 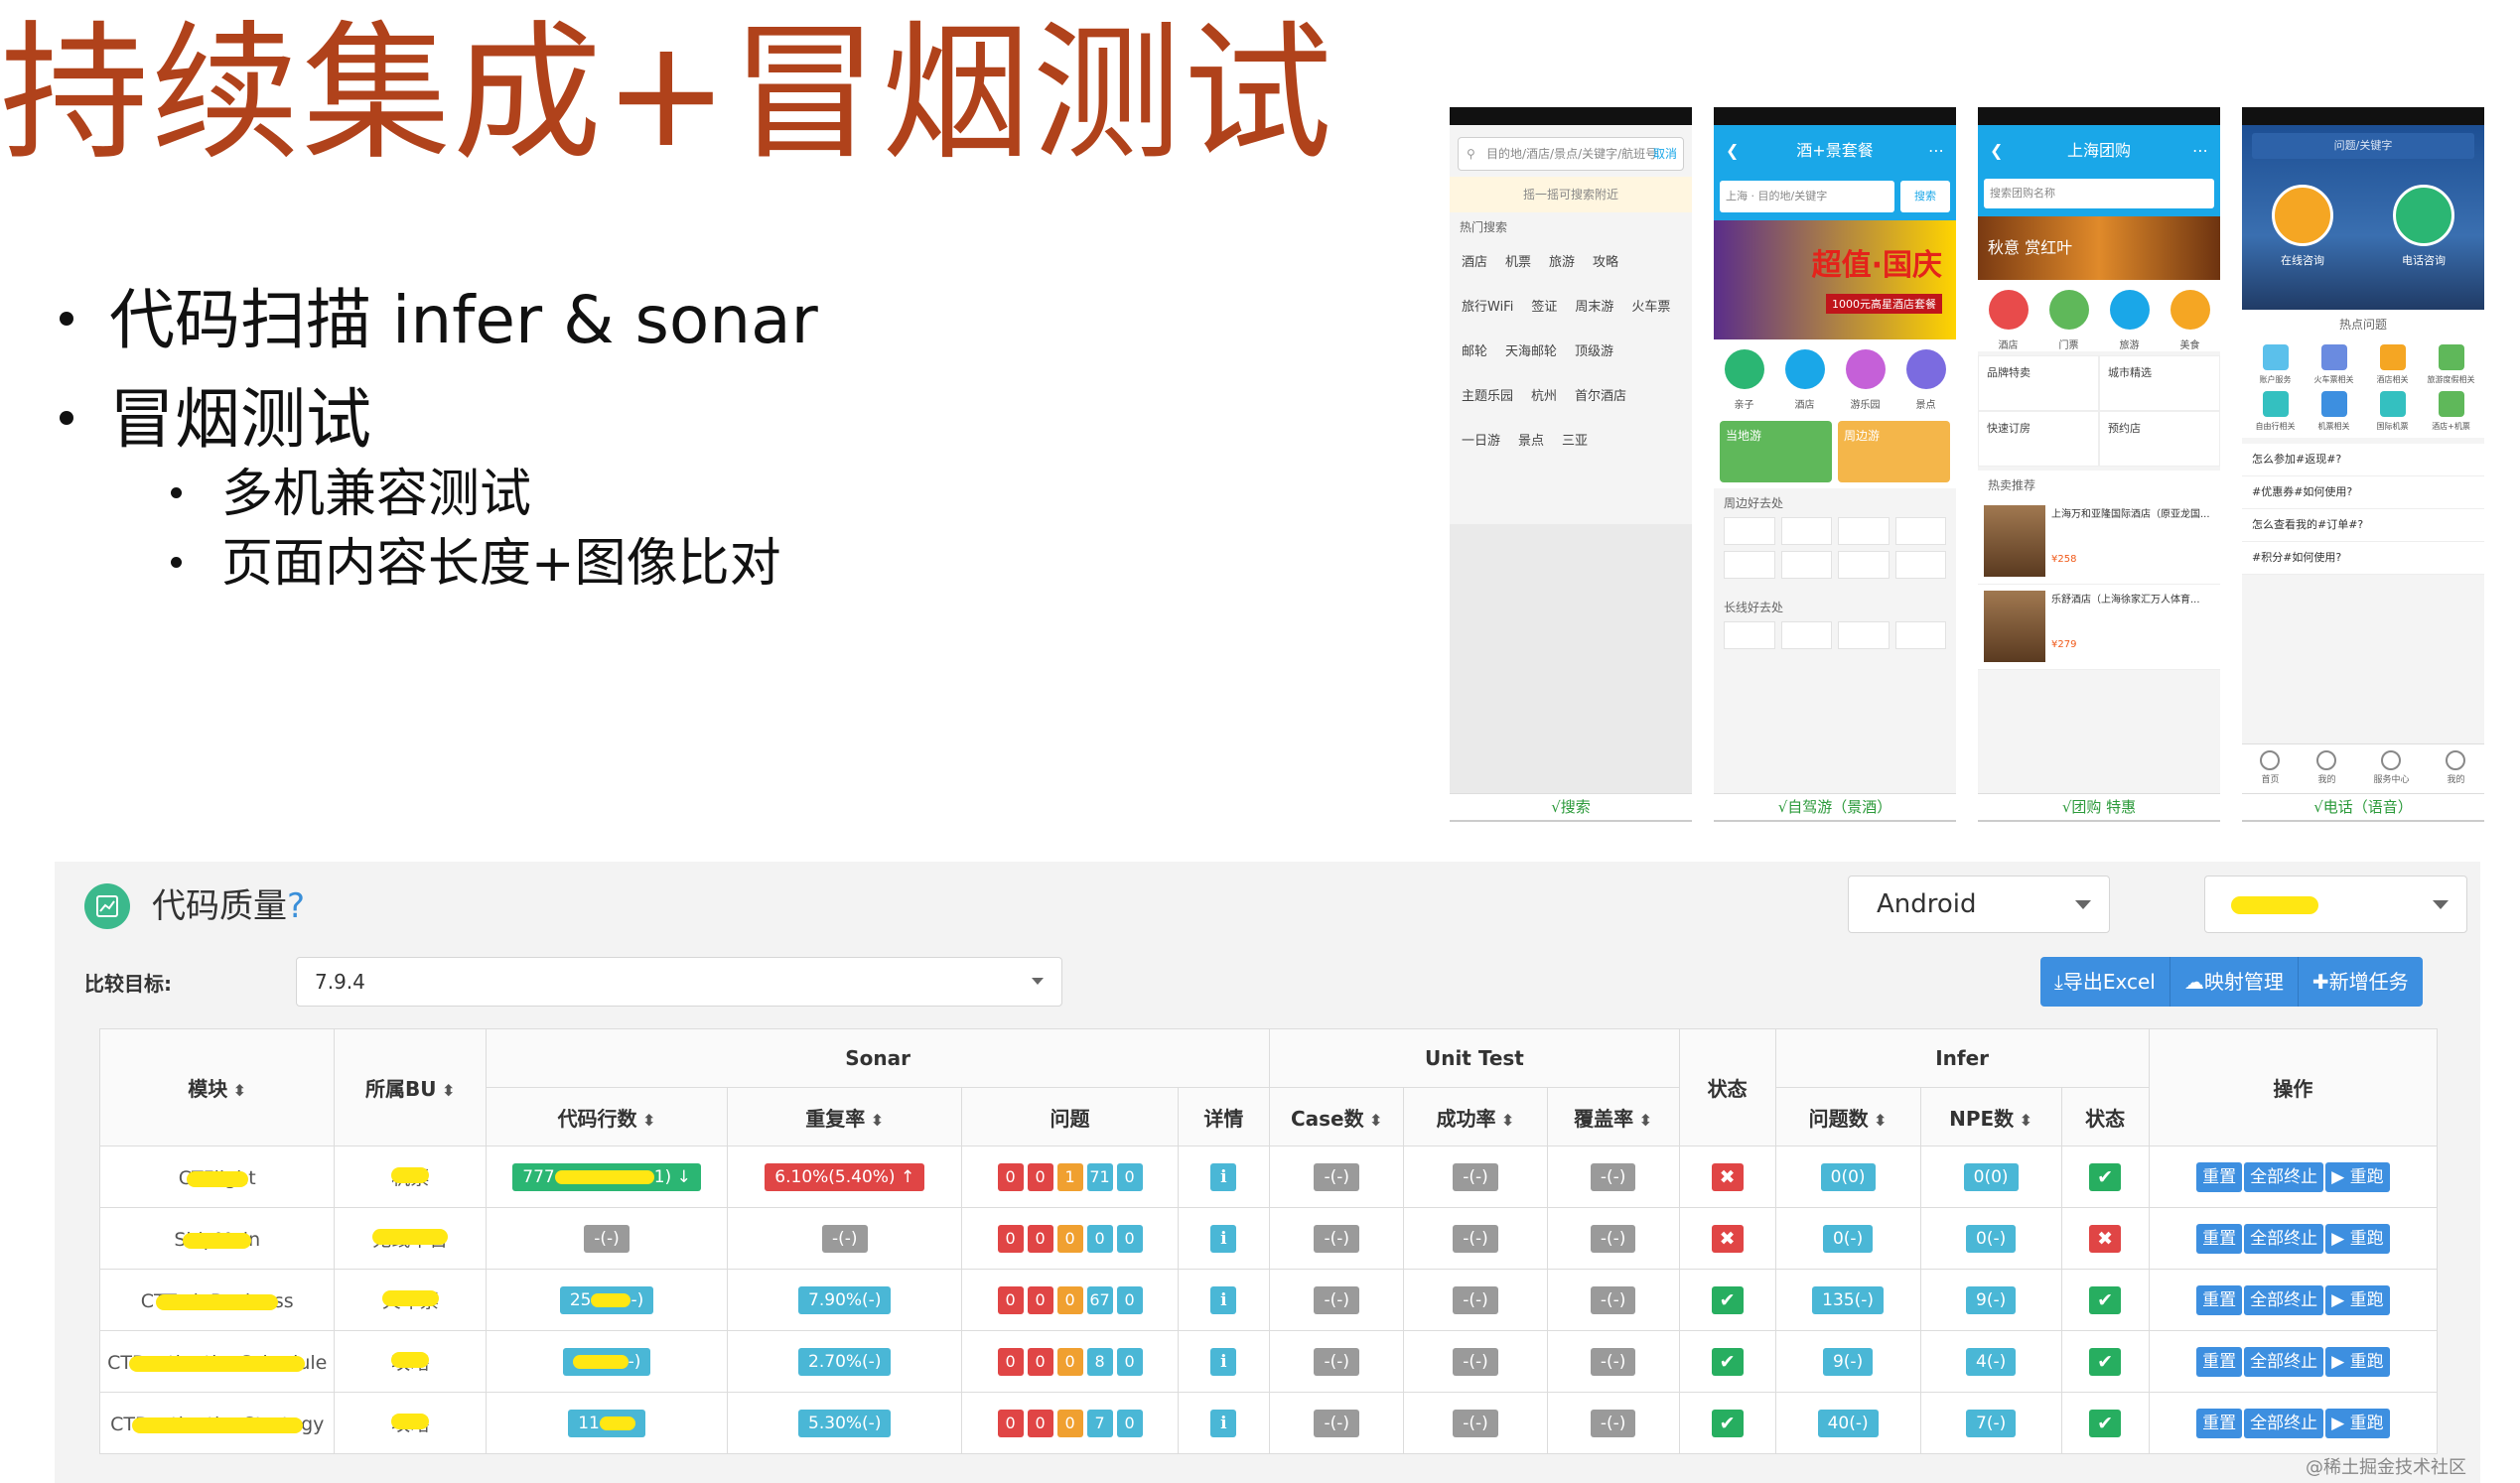 I want to click on issue-count-badge: 1, so click(x=1069, y=1176).